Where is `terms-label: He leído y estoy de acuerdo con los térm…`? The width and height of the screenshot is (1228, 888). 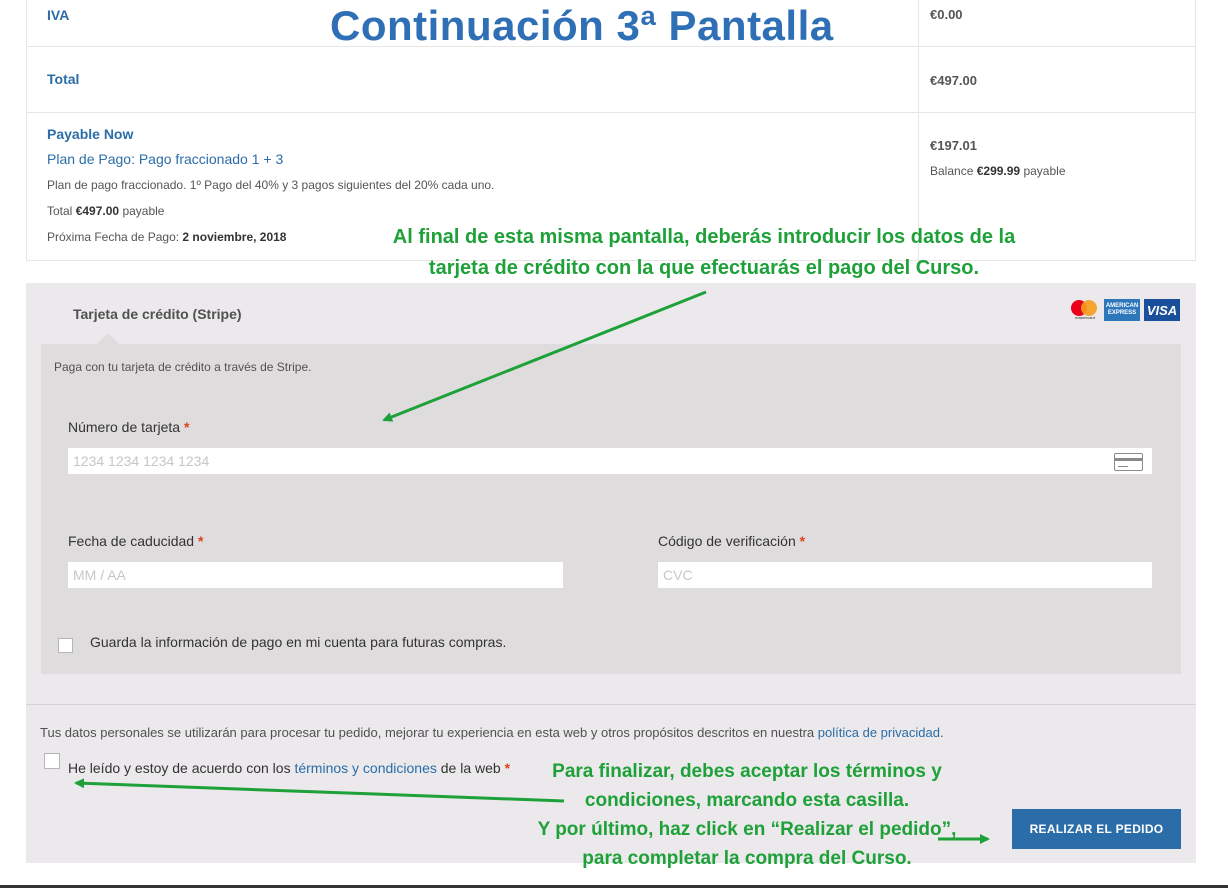
terms-label: He leído y estoy de acuerdo con los térm… is located at coordinates (289, 768).